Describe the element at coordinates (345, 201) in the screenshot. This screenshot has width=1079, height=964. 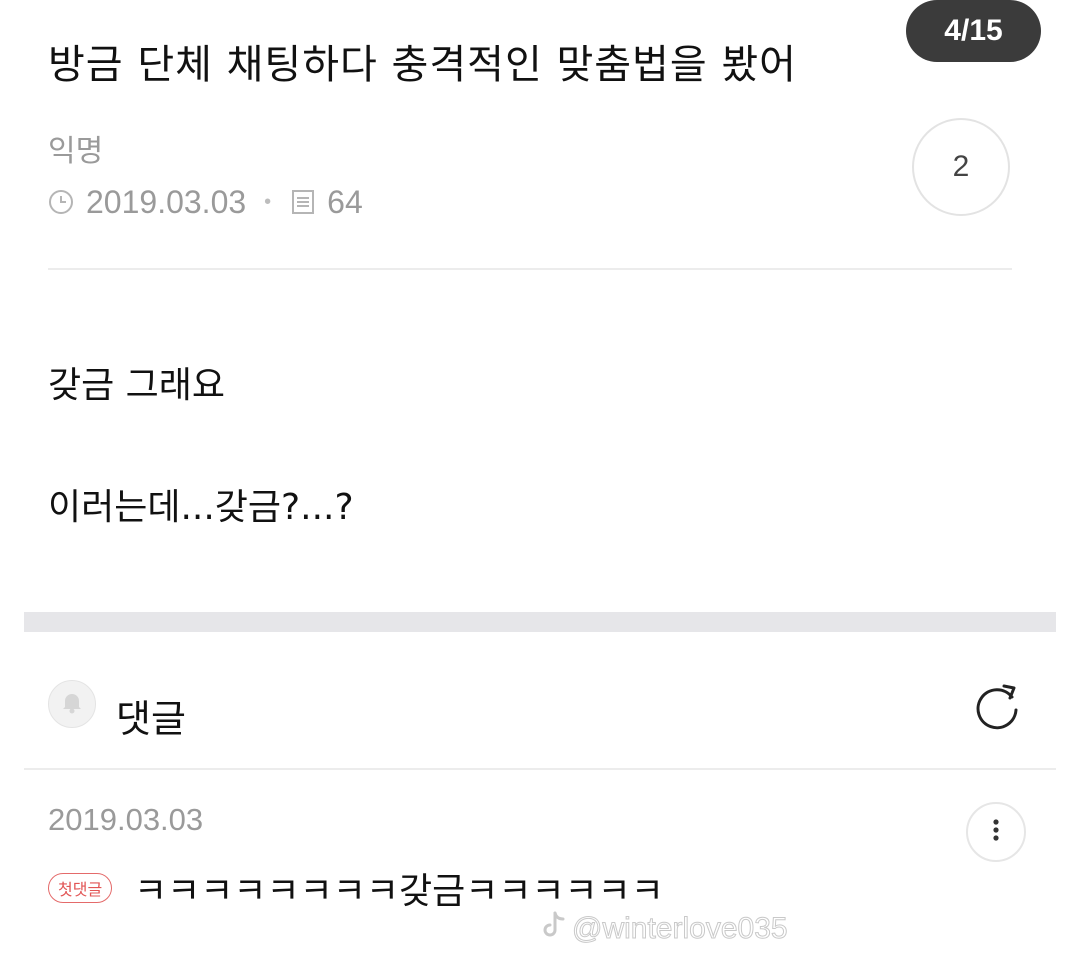
I see `view-count: 64` at that location.